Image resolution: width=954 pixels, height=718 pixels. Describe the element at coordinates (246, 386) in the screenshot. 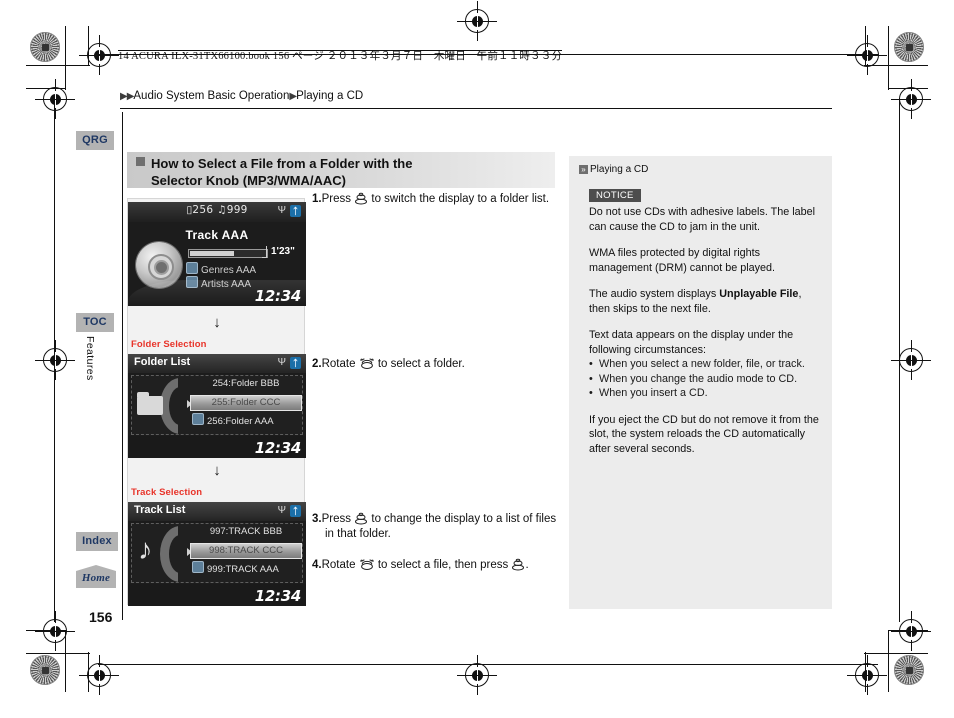

I see `list-item: 254:Folder BBB` at that location.